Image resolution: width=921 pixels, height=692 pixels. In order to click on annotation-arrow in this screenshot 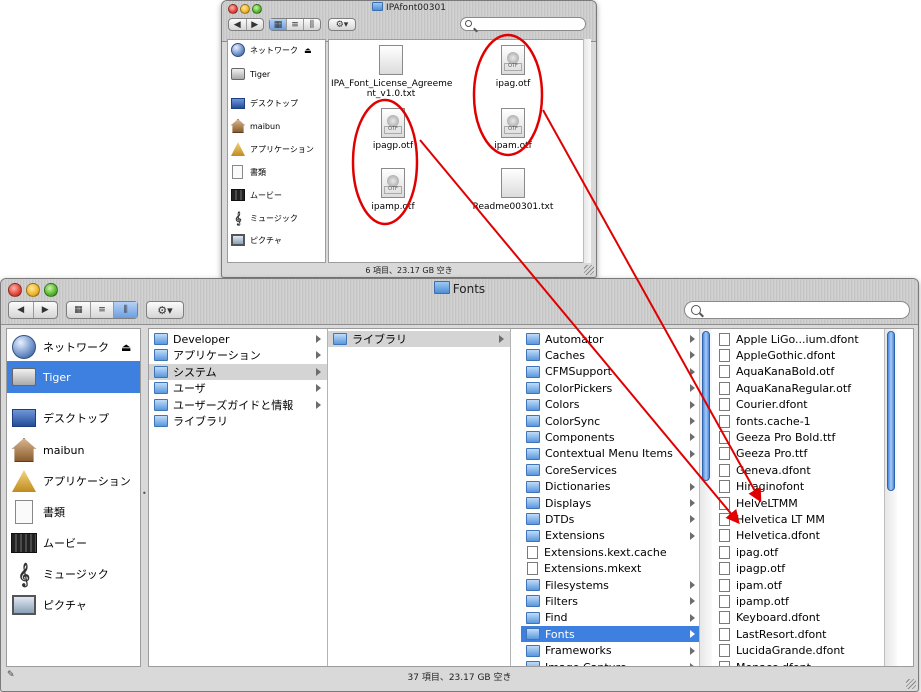, I will do `click(652, 306)`.